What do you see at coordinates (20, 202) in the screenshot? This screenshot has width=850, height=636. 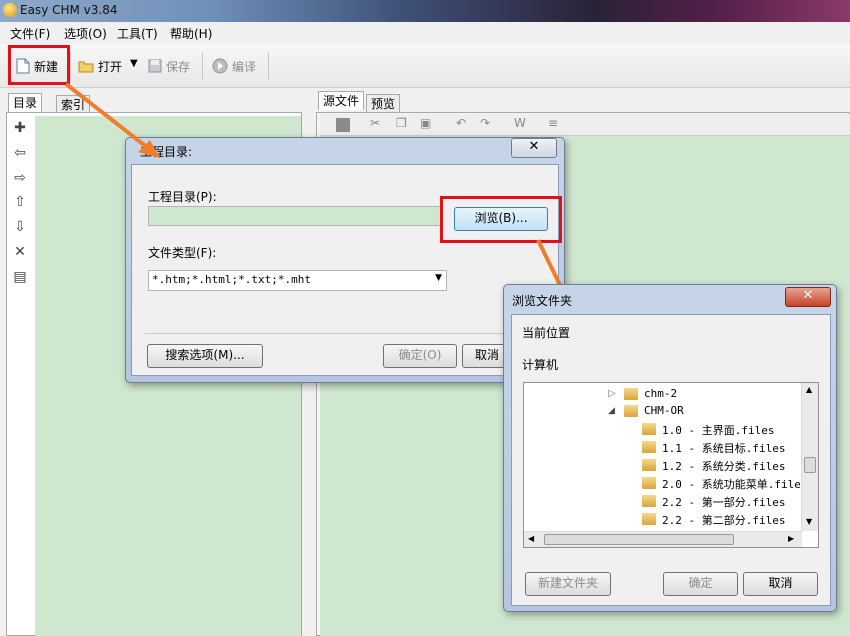 I see `move-up-icon: ⇧` at bounding box center [20, 202].